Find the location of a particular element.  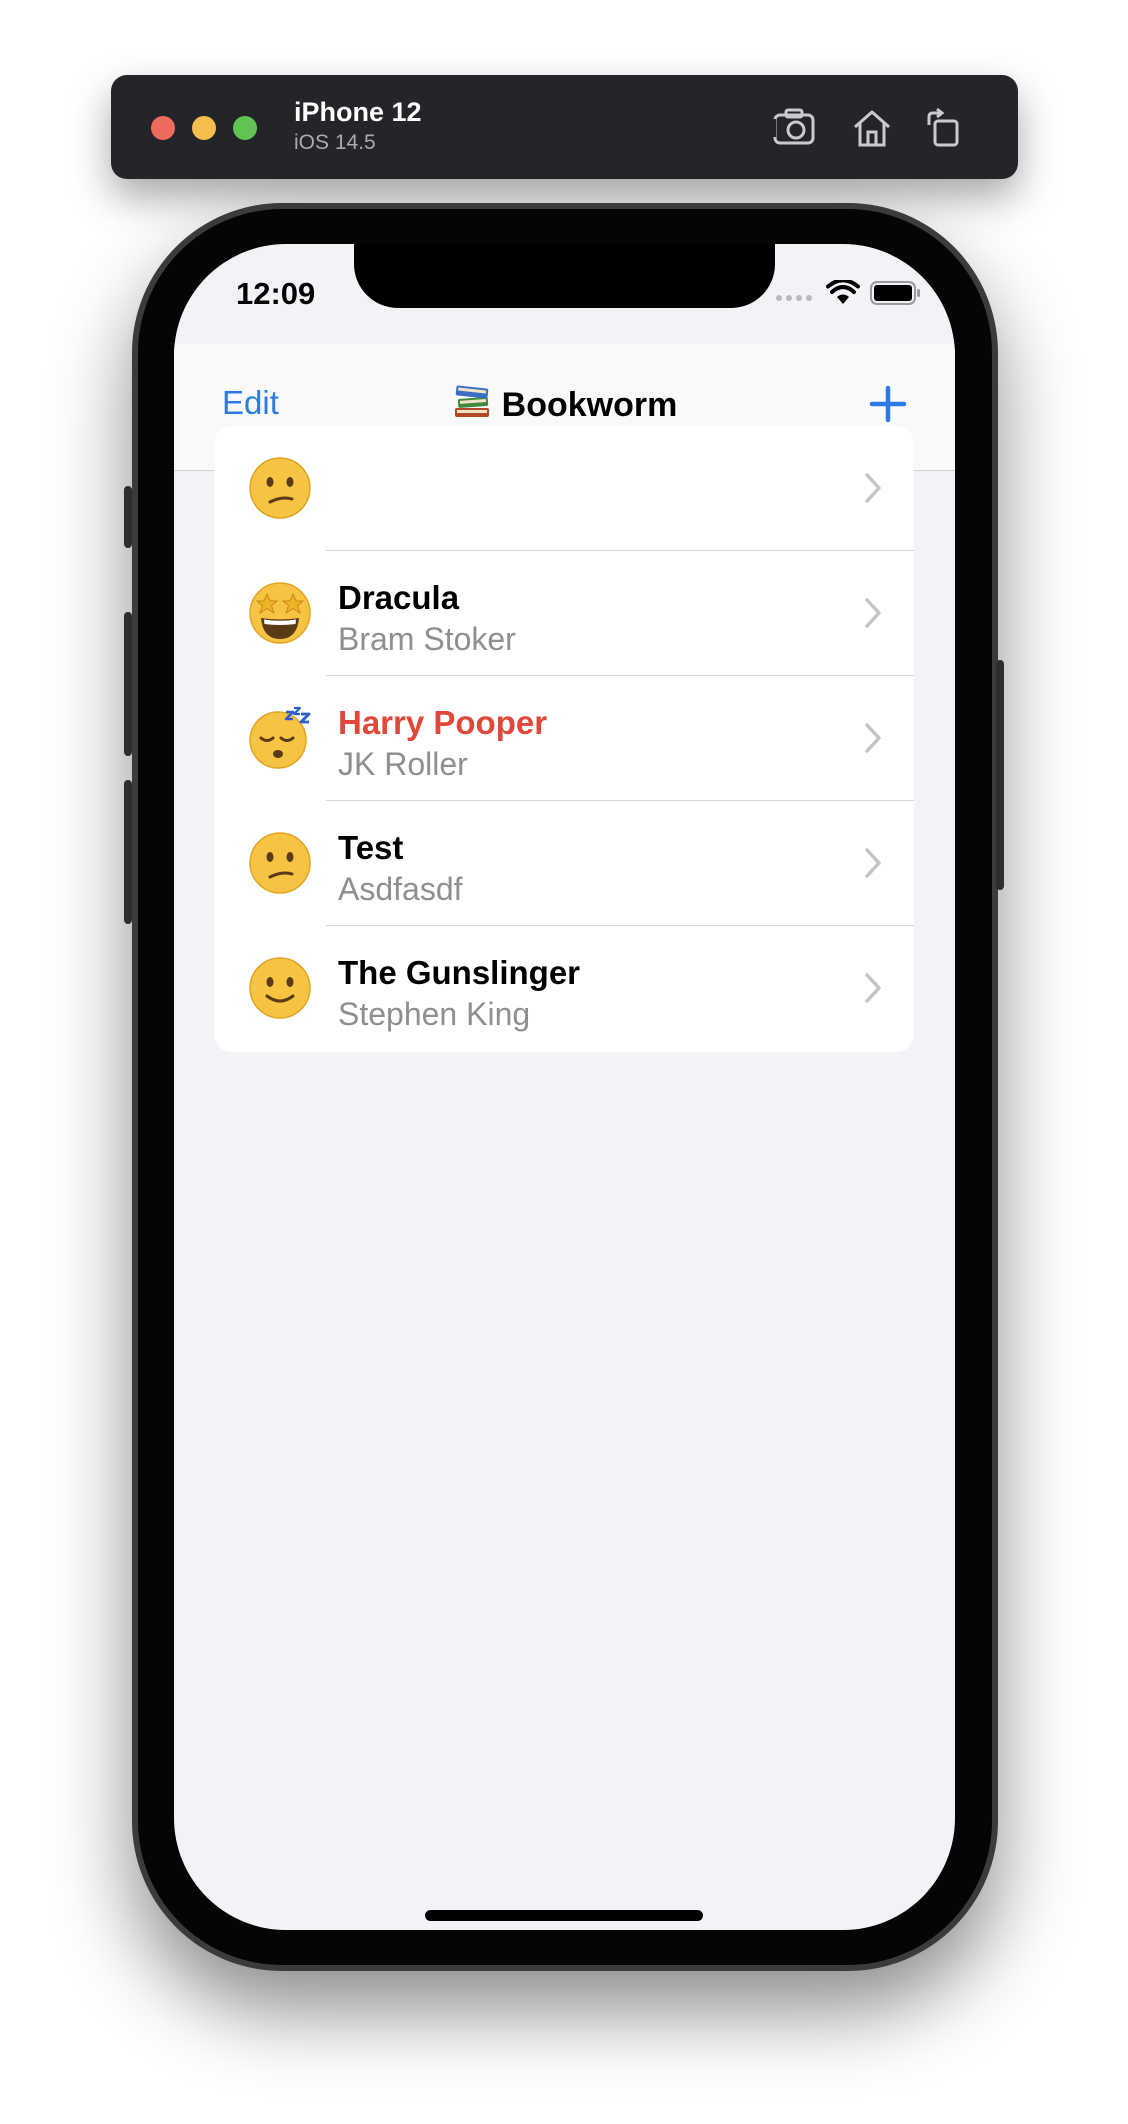

page-title: Bookworm is located at coordinates (564, 403).